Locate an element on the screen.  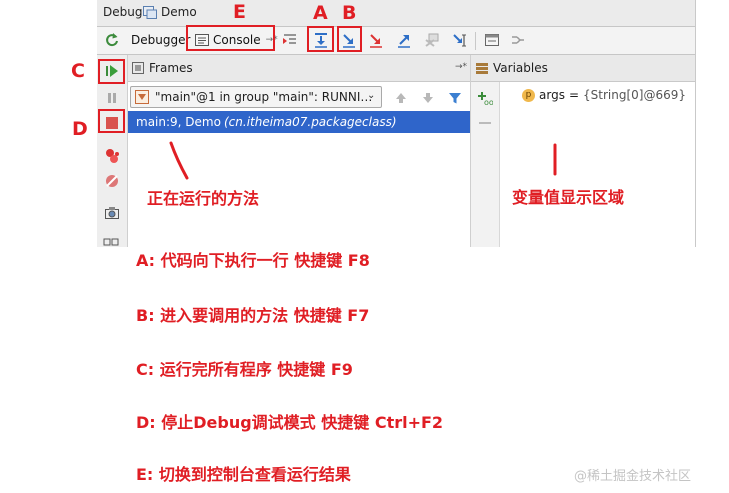
run-config-icon is located at coordinates (150, 12).